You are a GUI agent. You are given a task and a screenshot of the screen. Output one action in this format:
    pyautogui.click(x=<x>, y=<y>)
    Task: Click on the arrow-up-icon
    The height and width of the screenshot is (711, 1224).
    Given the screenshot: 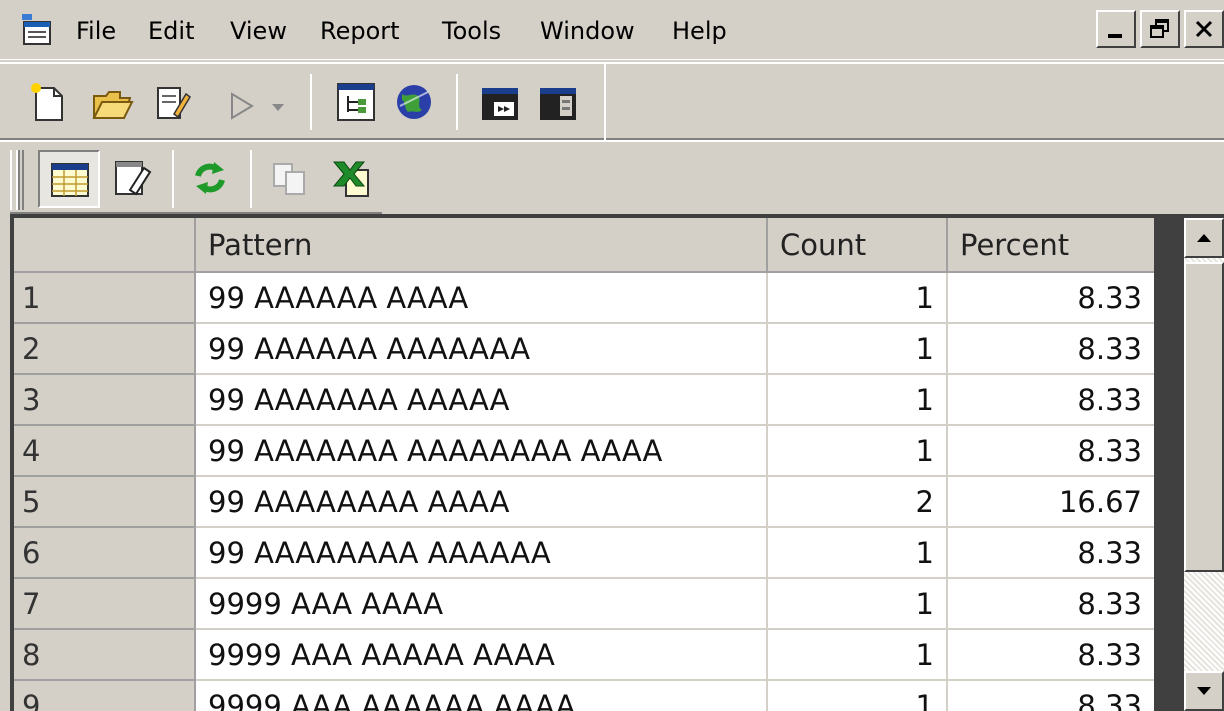 What is the action you would take?
    pyautogui.click(x=1204, y=238)
    